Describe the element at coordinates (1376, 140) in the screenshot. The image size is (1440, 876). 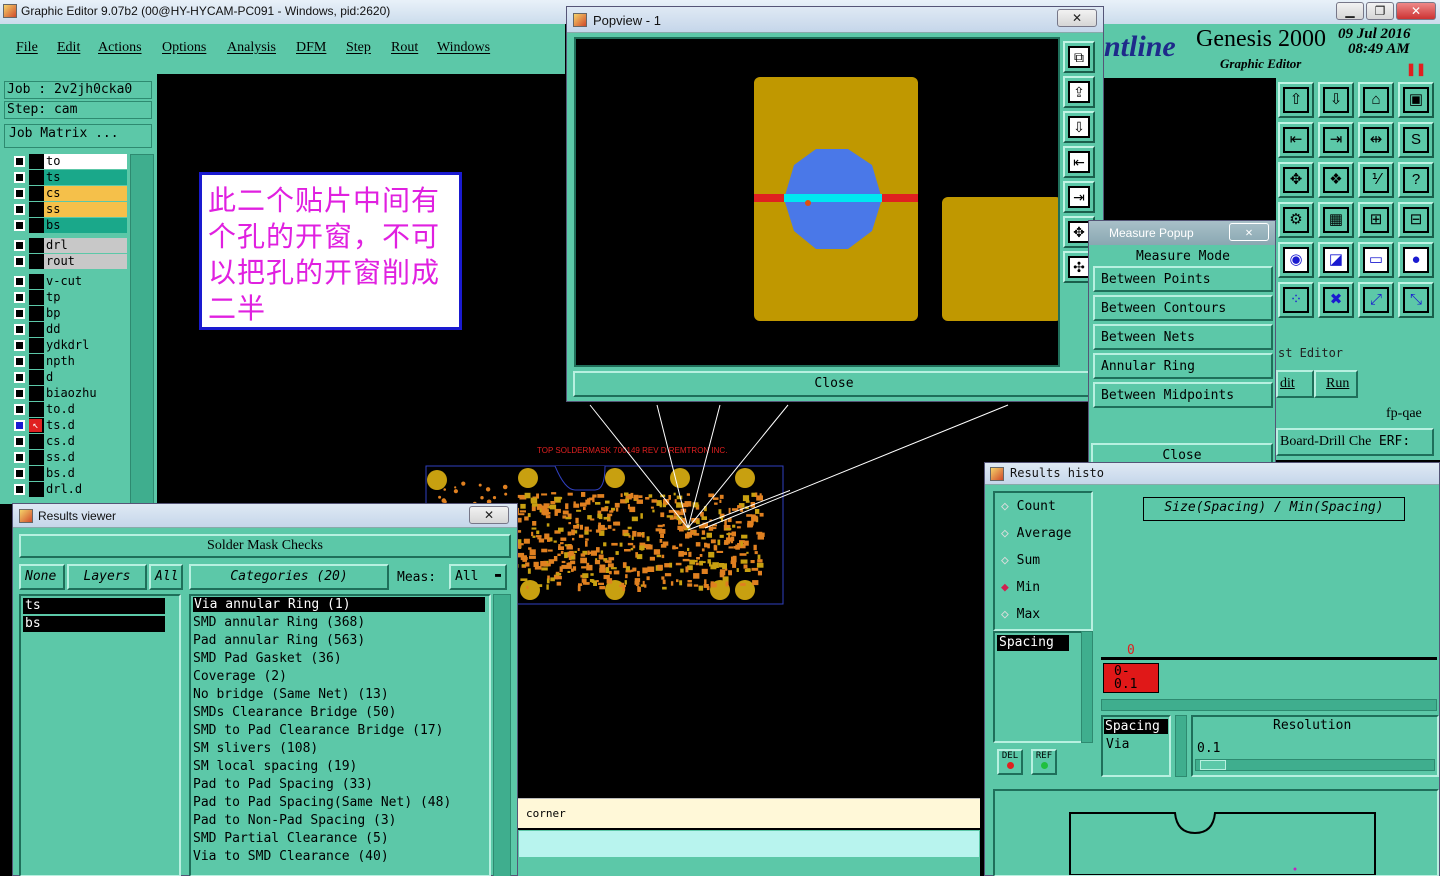
I see `toolbox-button: ⇹` at that location.